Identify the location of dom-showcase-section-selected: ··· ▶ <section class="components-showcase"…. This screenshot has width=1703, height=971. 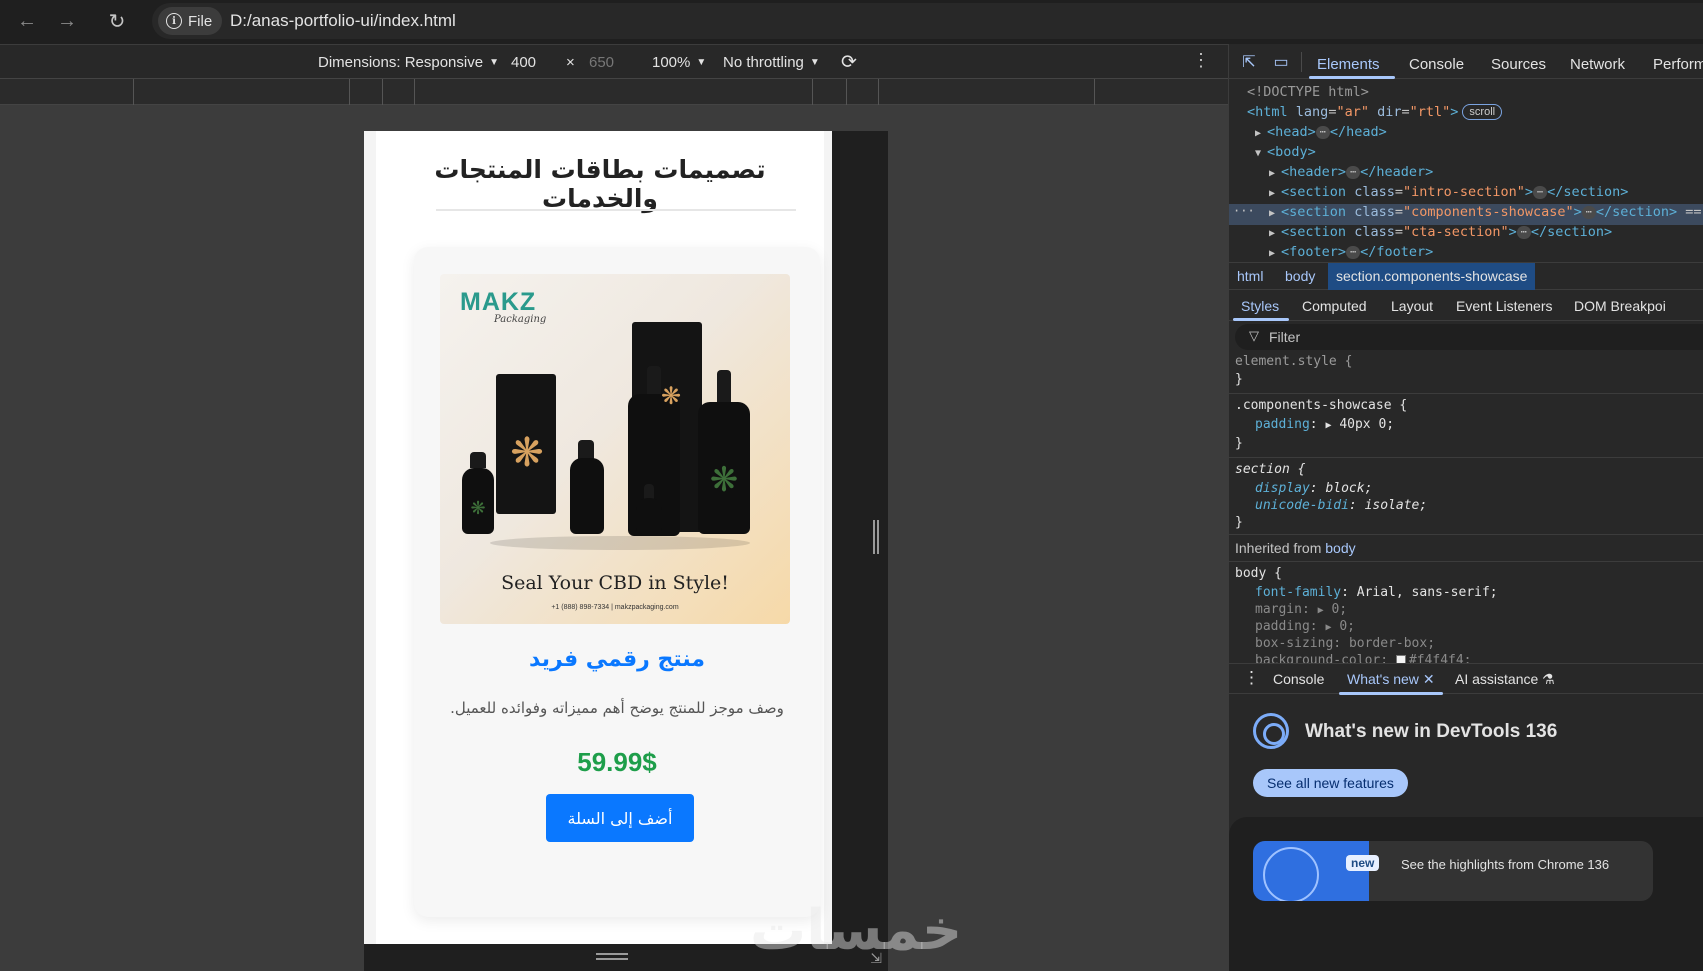
(1466, 214).